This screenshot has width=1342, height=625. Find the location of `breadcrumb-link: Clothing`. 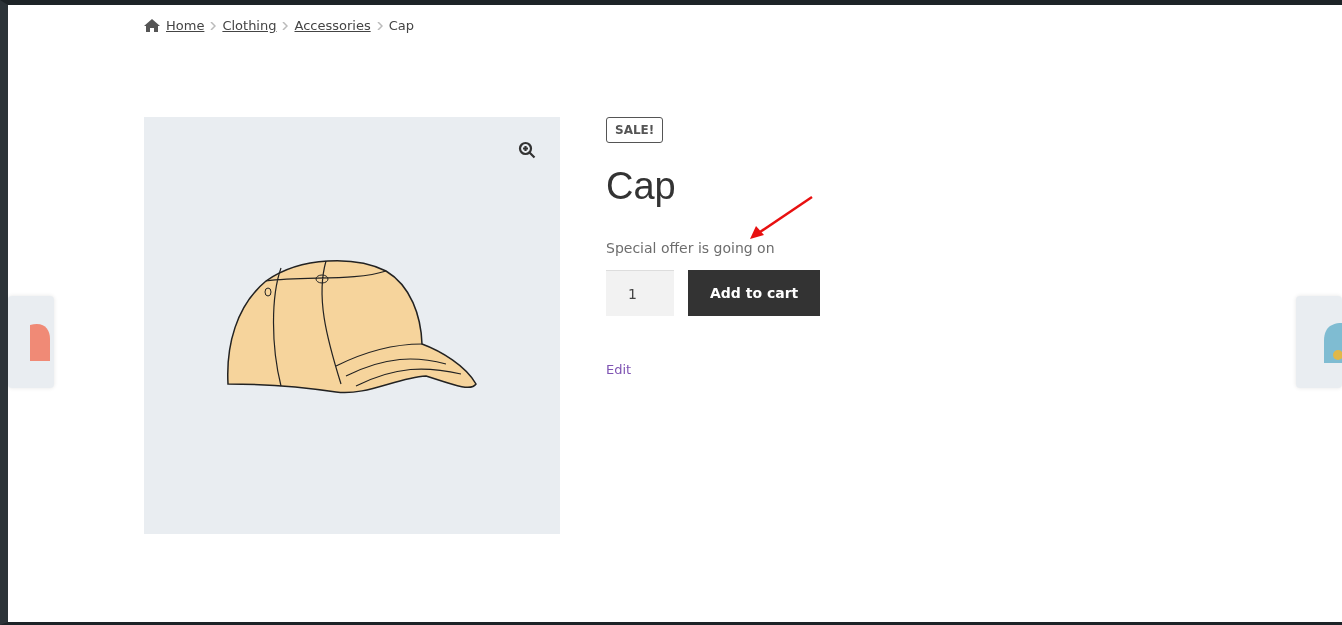

breadcrumb-link: Clothing is located at coordinates (249, 25).